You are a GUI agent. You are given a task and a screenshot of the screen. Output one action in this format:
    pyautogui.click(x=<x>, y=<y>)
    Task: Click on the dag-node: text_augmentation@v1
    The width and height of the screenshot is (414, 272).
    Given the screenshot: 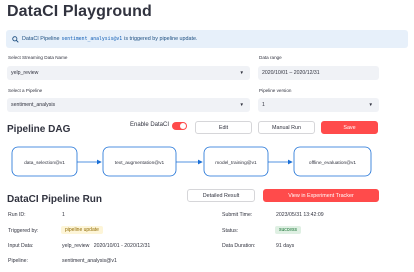 What is the action you would take?
    pyautogui.click(x=139, y=161)
    